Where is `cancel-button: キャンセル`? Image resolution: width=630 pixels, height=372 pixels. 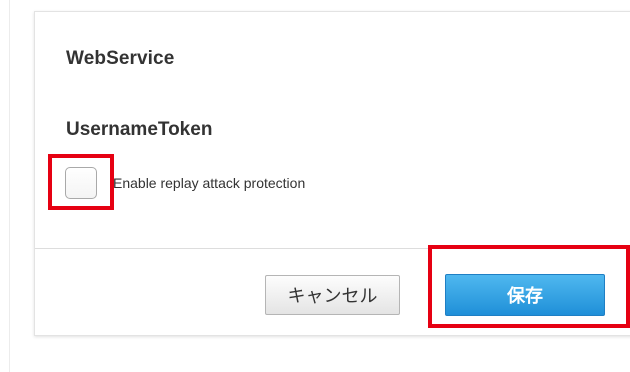 cancel-button: キャンセル is located at coordinates (332, 295).